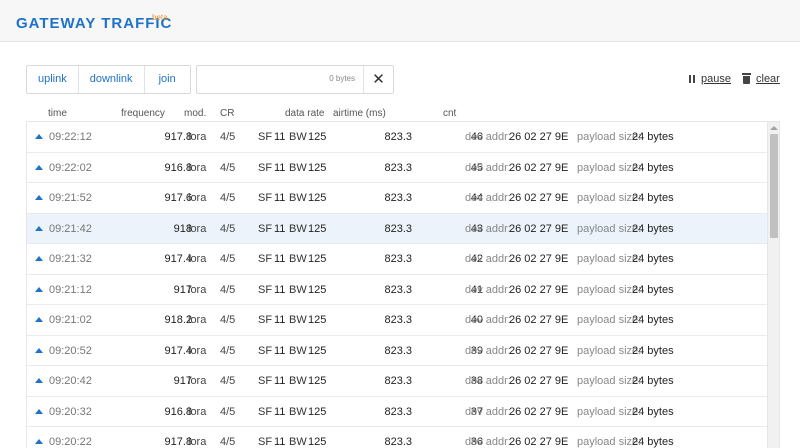 The height and width of the screenshot is (448, 800). Describe the element at coordinates (70, 228) in the screenshot. I see `row-time: 09:21:42` at that location.